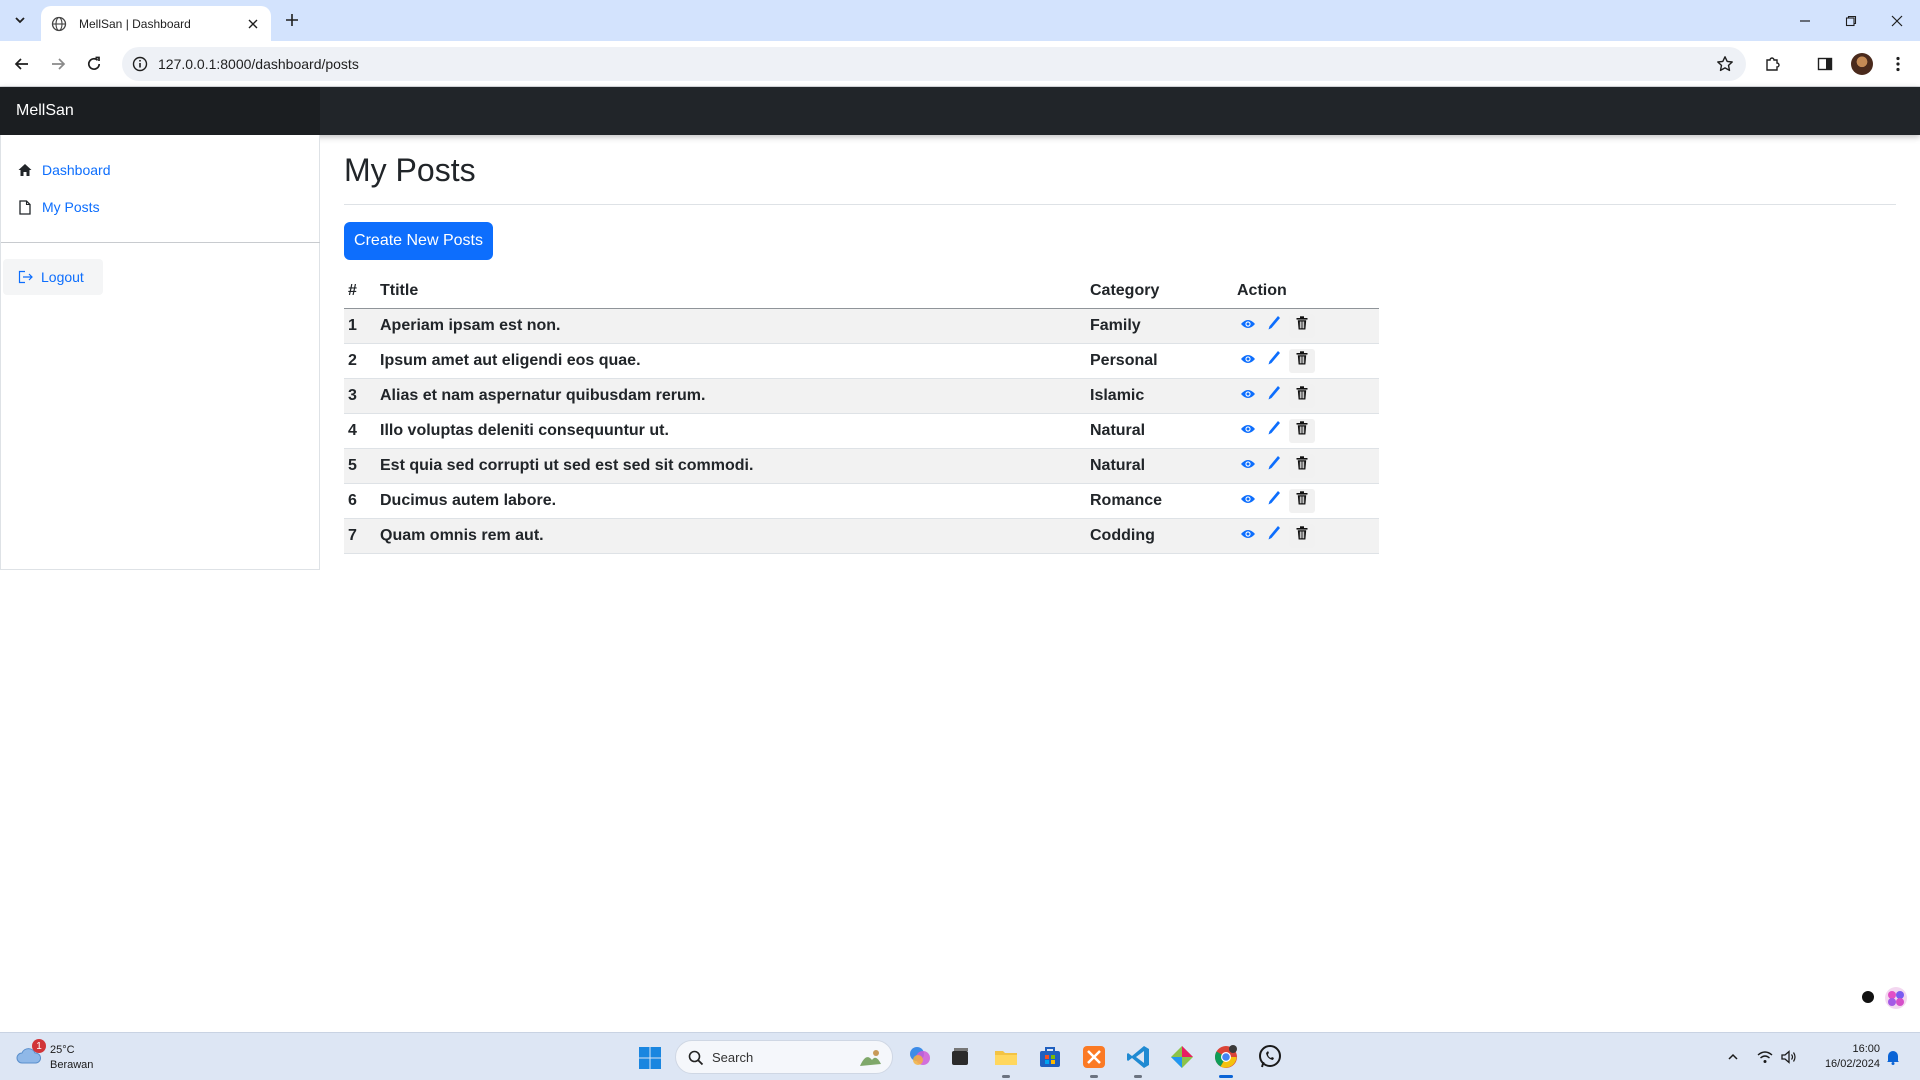 The width and height of the screenshot is (1920, 1080). Describe the element at coordinates (1862, 64) in the screenshot. I see `profile-avatar` at that location.